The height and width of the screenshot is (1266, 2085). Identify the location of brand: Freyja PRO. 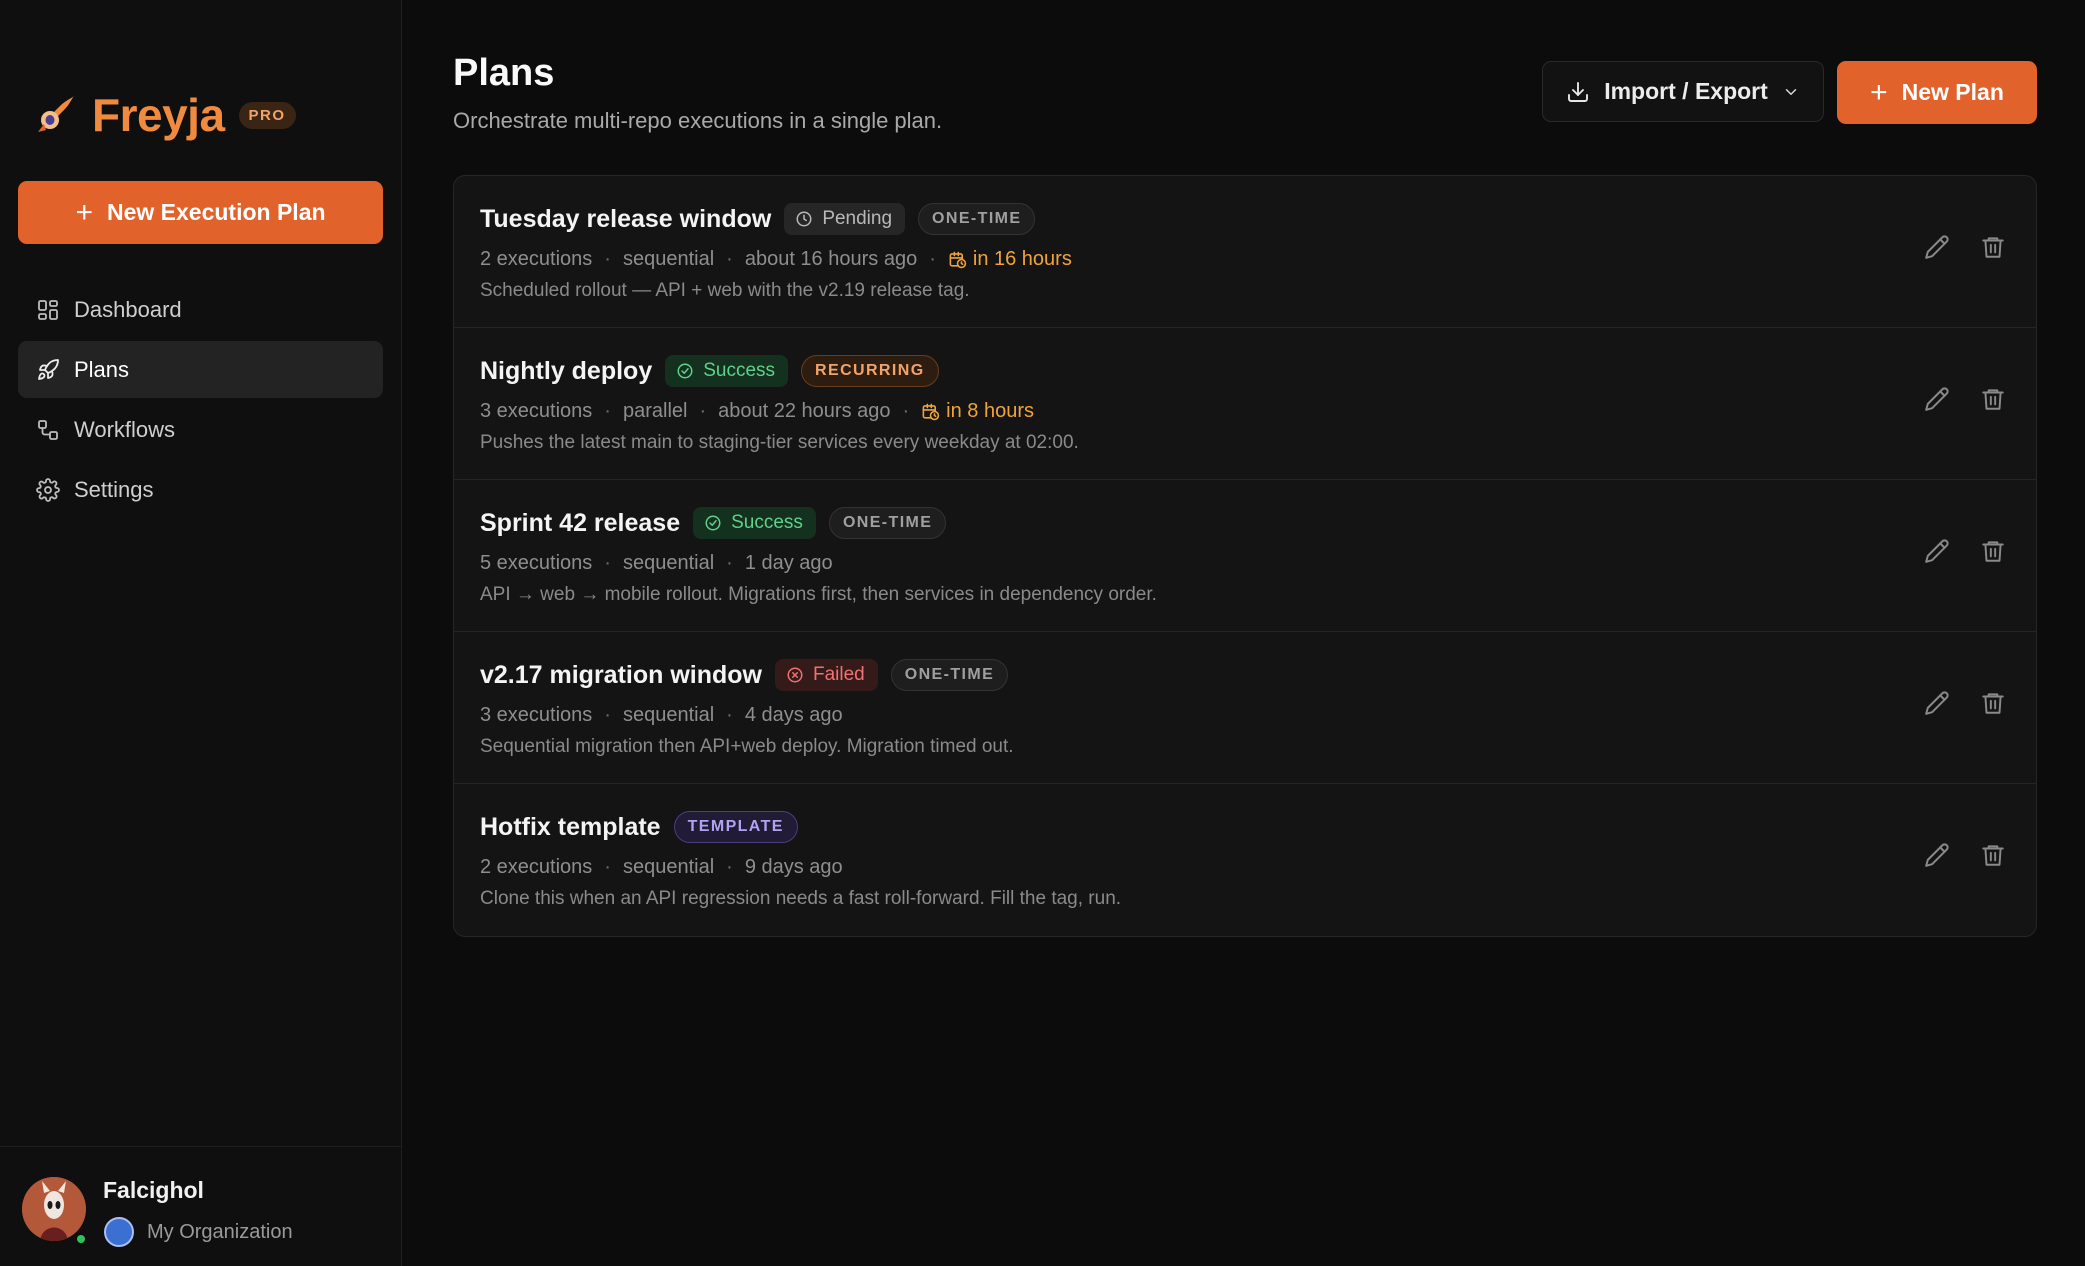
(163, 115).